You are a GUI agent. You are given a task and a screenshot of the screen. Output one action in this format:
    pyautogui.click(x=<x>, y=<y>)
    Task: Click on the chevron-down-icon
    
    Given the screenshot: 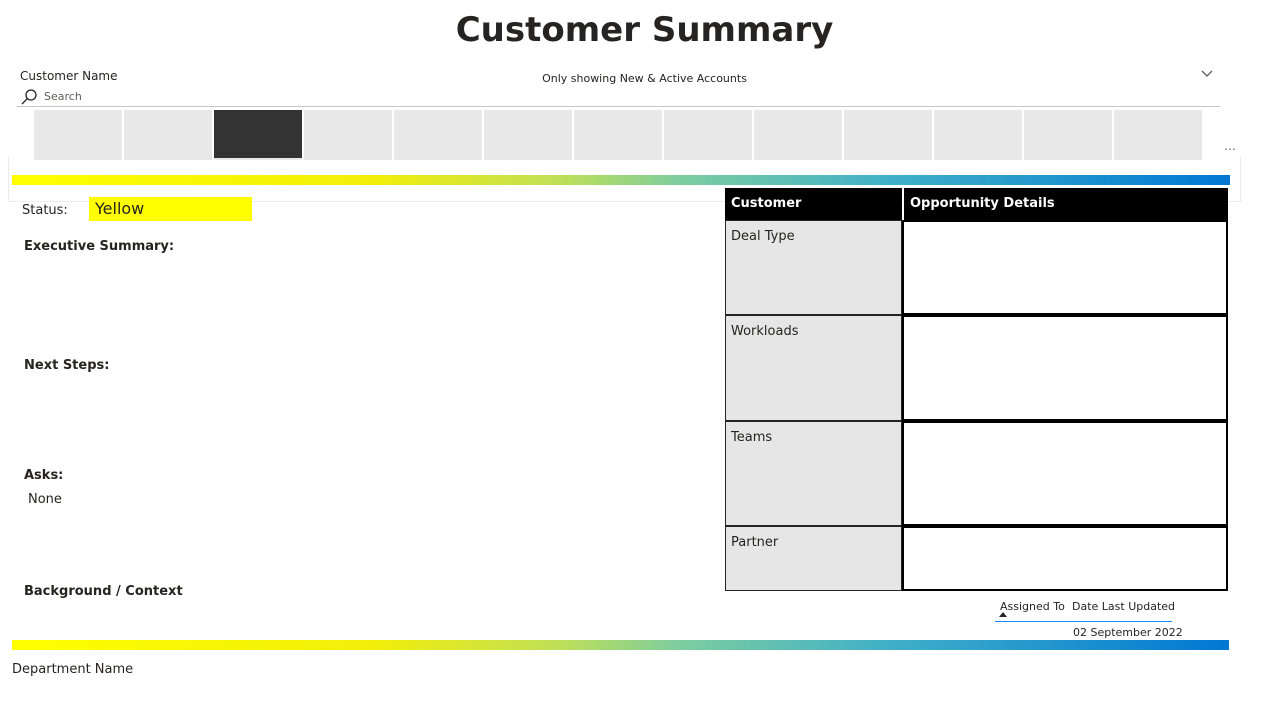 What is the action you would take?
    pyautogui.click(x=1207, y=74)
    